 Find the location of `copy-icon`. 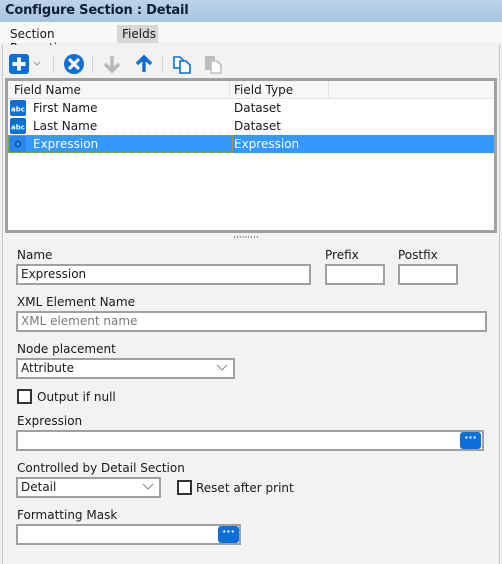

copy-icon is located at coordinates (182, 65).